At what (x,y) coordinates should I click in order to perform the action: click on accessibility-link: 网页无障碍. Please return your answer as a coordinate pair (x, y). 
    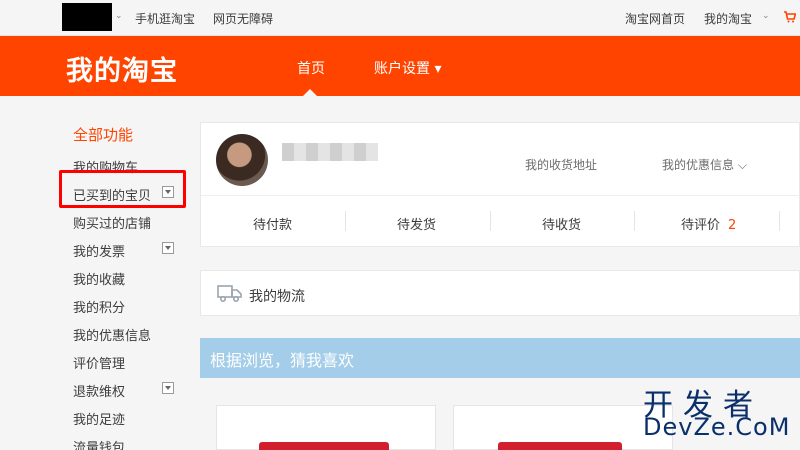
    Looking at the image, I should click on (243, 18).